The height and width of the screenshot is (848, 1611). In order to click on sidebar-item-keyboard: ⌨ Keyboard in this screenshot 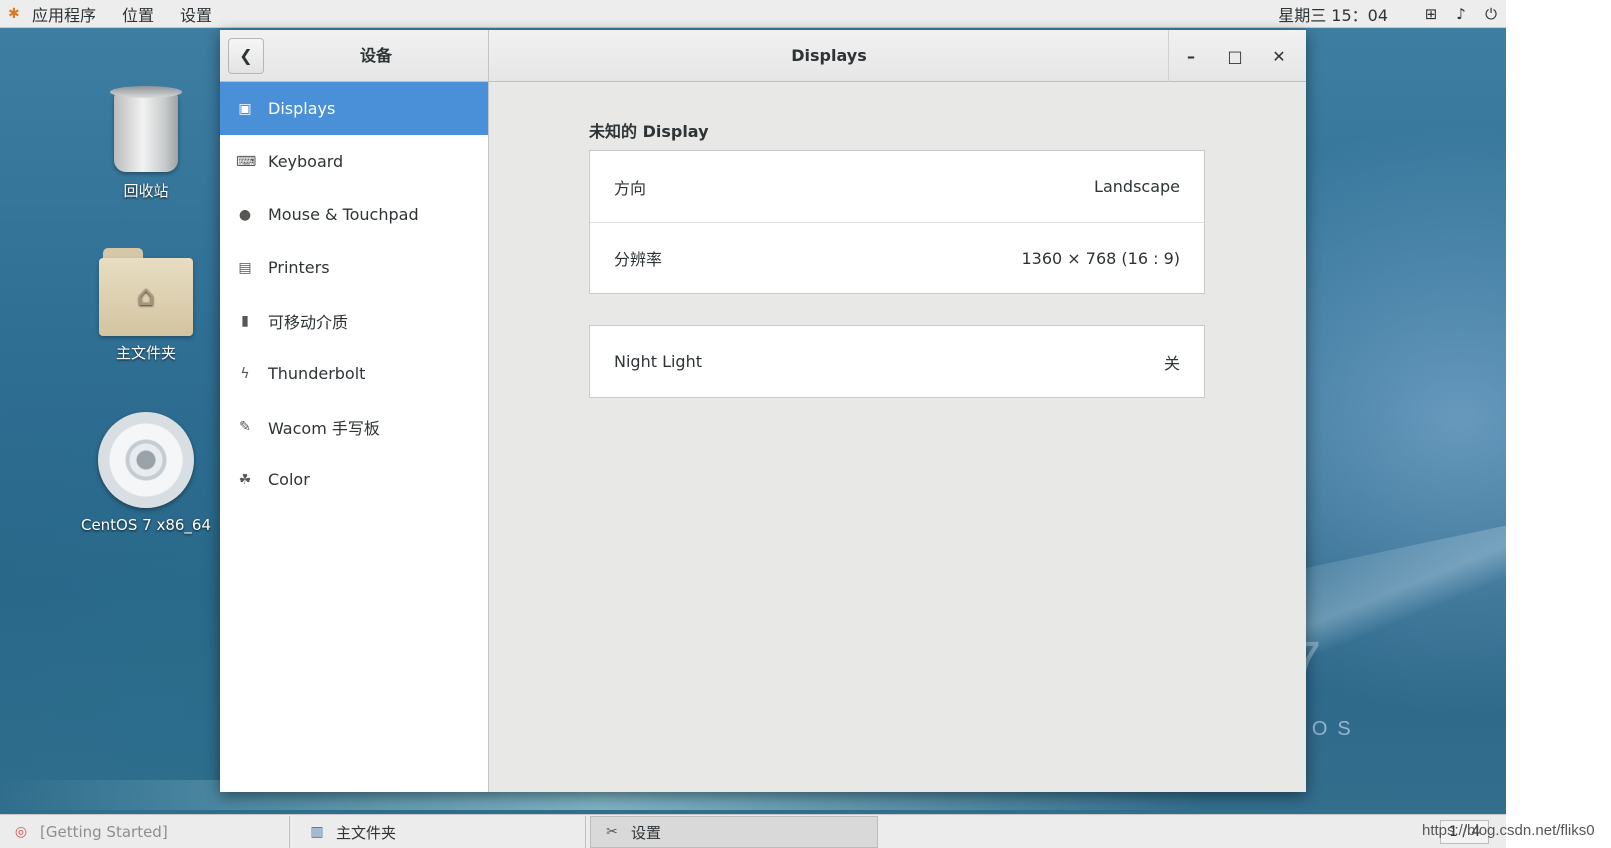, I will do `click(354, 161)`.